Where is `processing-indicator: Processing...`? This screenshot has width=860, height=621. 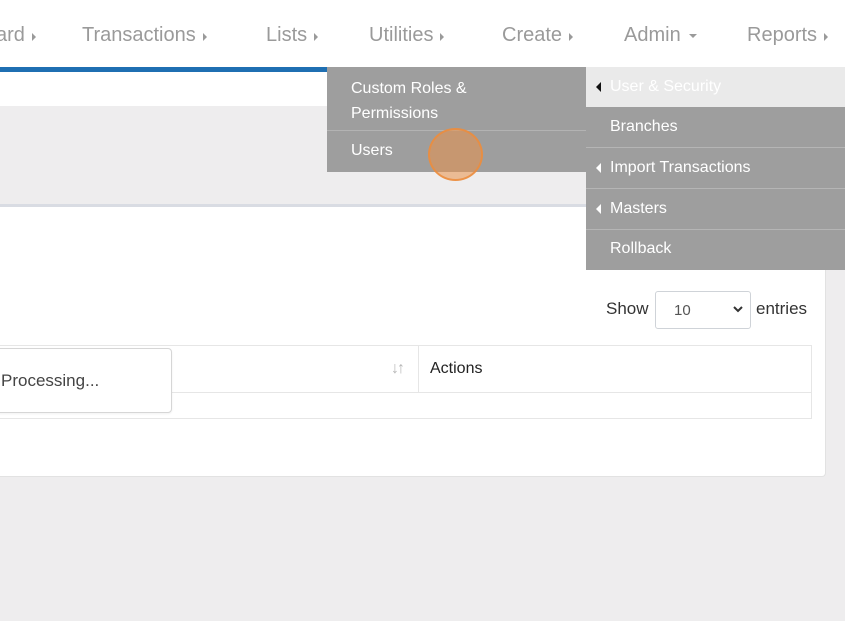
processing-indicator: Processing... is located at coordinates (86, 380).